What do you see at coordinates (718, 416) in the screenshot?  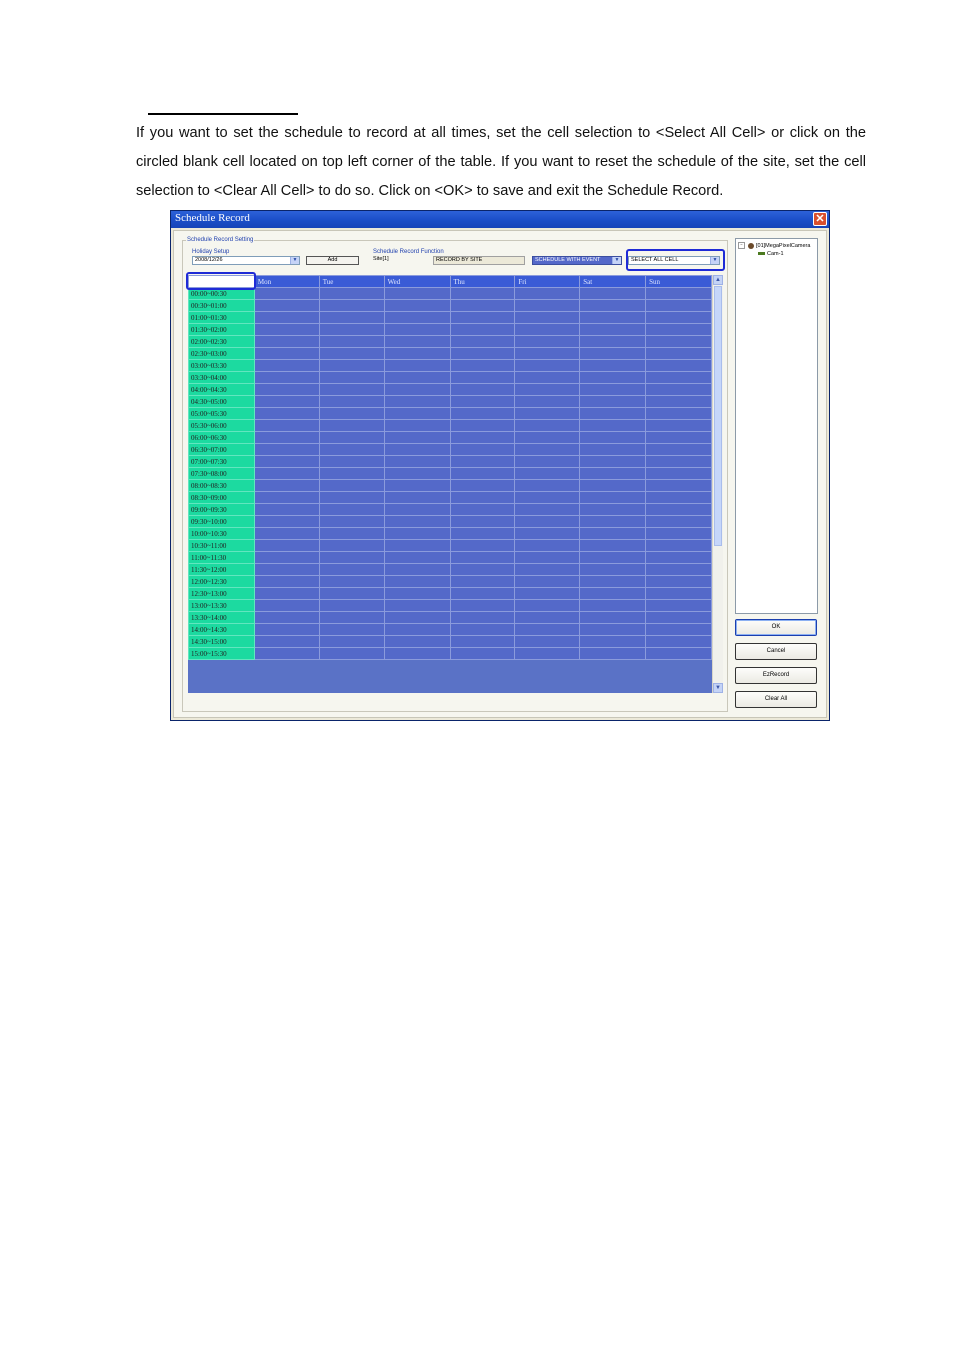 I see `scrollbar-thumb` at bounding box center [718, 416].